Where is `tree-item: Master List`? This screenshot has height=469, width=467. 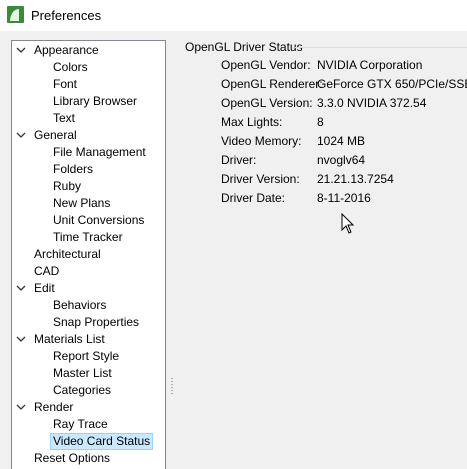 tree-item: Master List is located at coordinates (82, 373).